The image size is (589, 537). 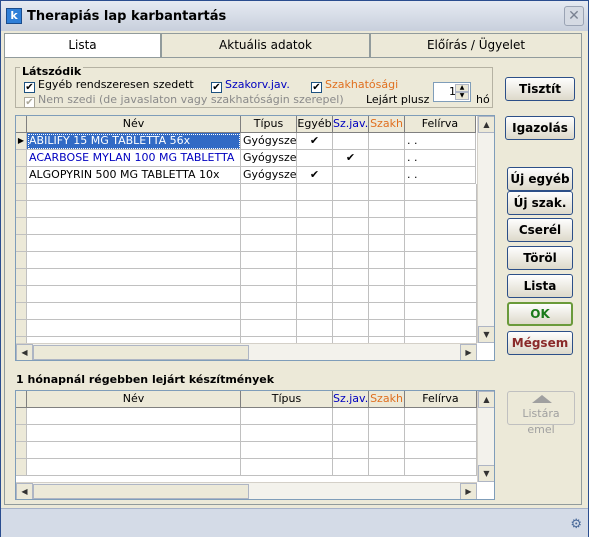 What do you see at coordinates (574, 16) in the screenshot?
I see `close-icon: ✕` at bounding box center [574, 16].